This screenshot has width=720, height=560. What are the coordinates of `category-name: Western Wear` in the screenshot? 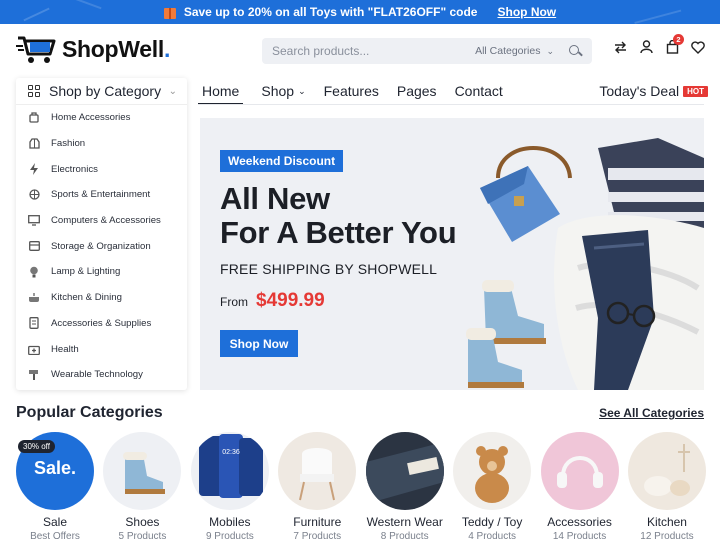 It's located at (404, 522).